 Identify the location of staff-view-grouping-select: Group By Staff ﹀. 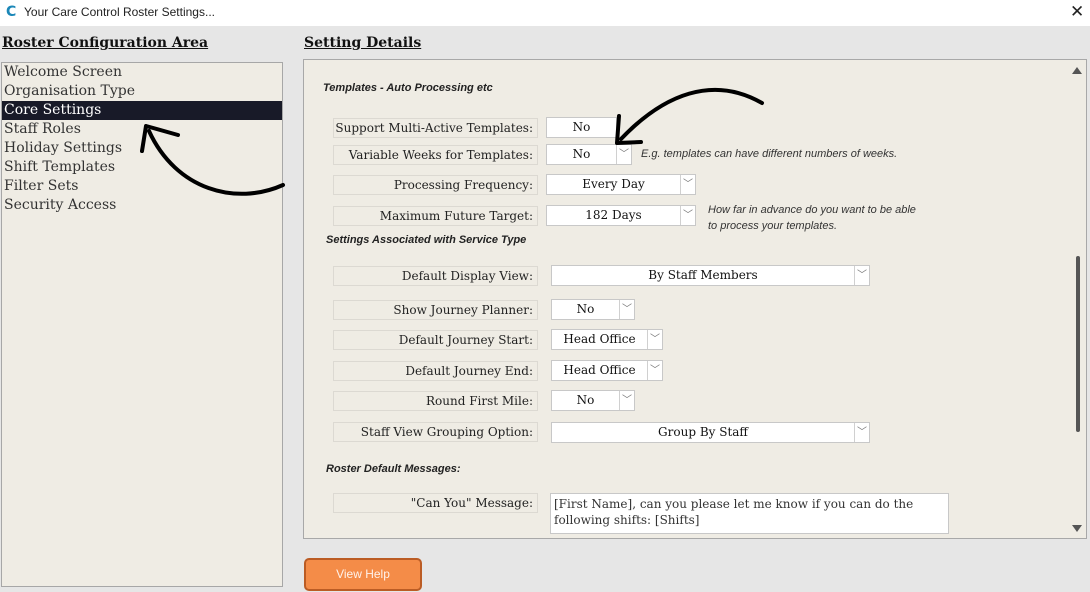
(710, 432).